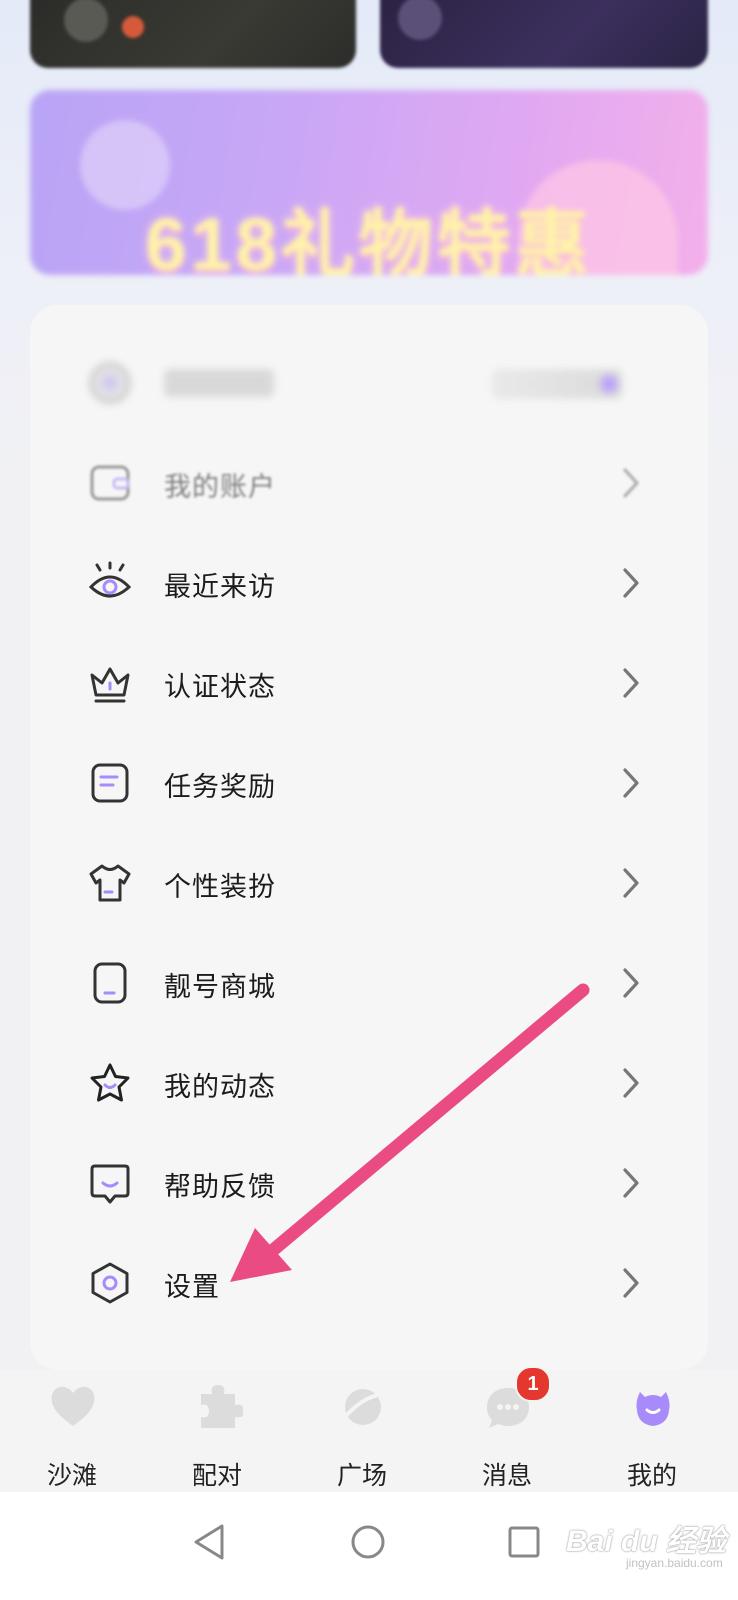 The height and width of the screenshot is (1600, 738). What do you see at coordinates (110, 685) in the screenshot?
I see `crown-icon` at bounding box center [110, 685].